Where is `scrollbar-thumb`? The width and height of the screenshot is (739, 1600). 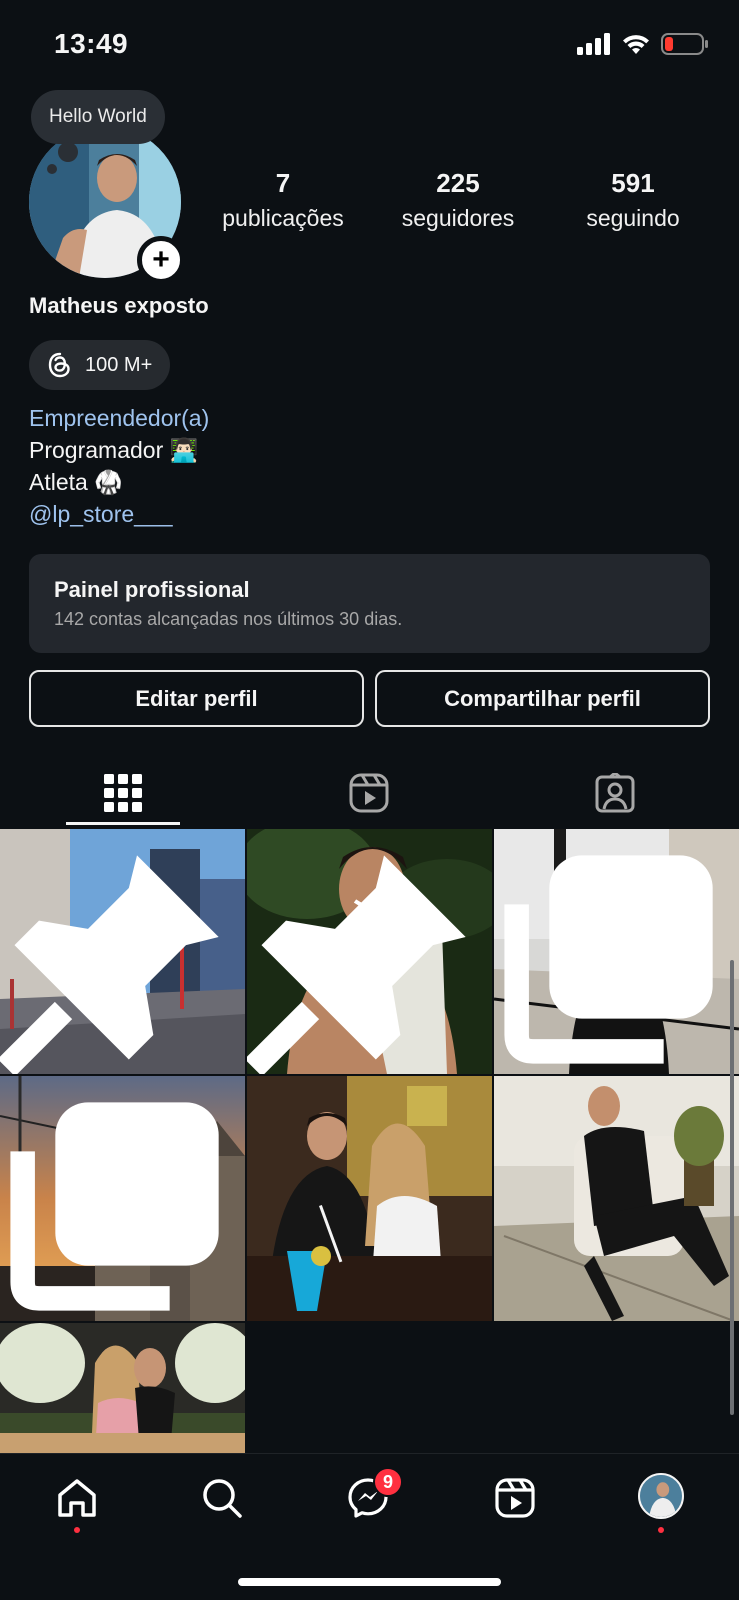 scrollbar-thumb is located at coordinates (732, 1187).